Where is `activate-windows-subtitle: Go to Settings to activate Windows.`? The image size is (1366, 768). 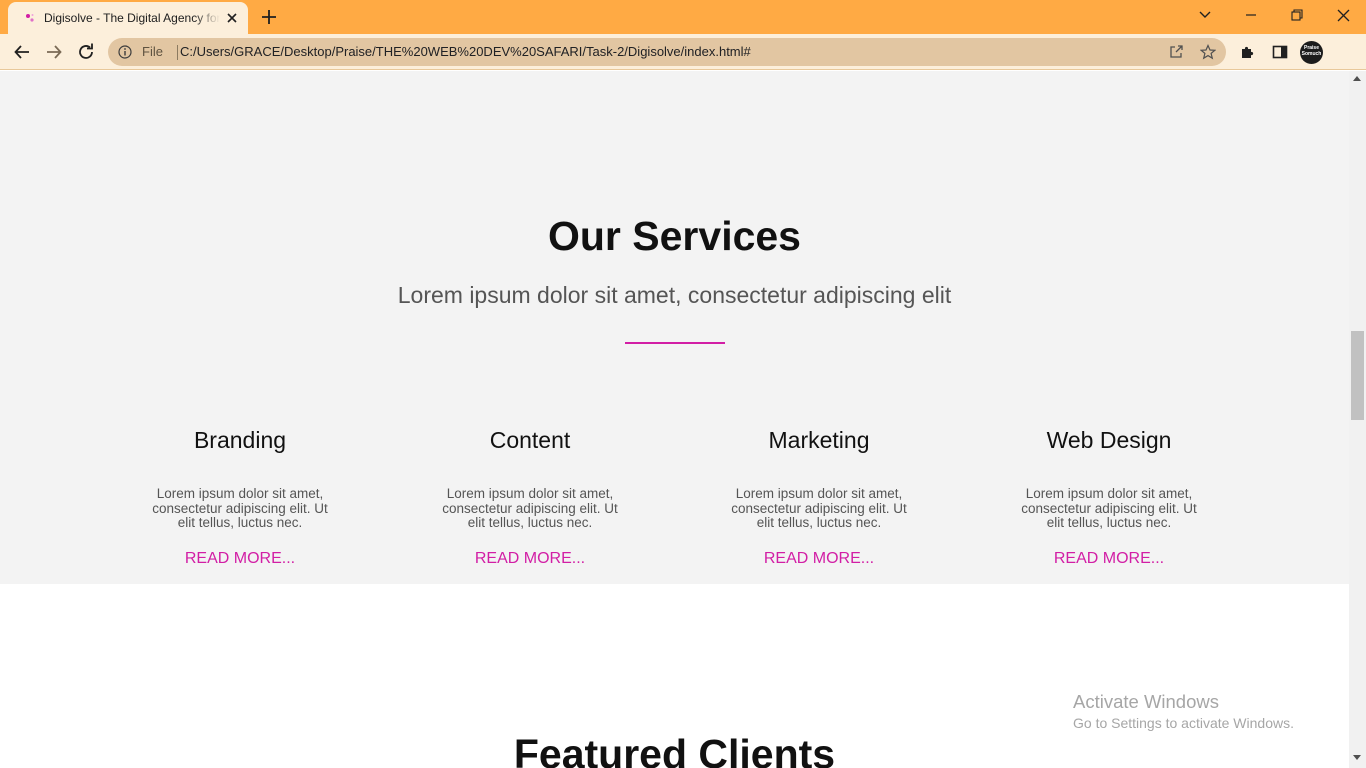
activate-windows-subtitle: Go to Settings to activate Windows. is located at coordinates (1183, 723).